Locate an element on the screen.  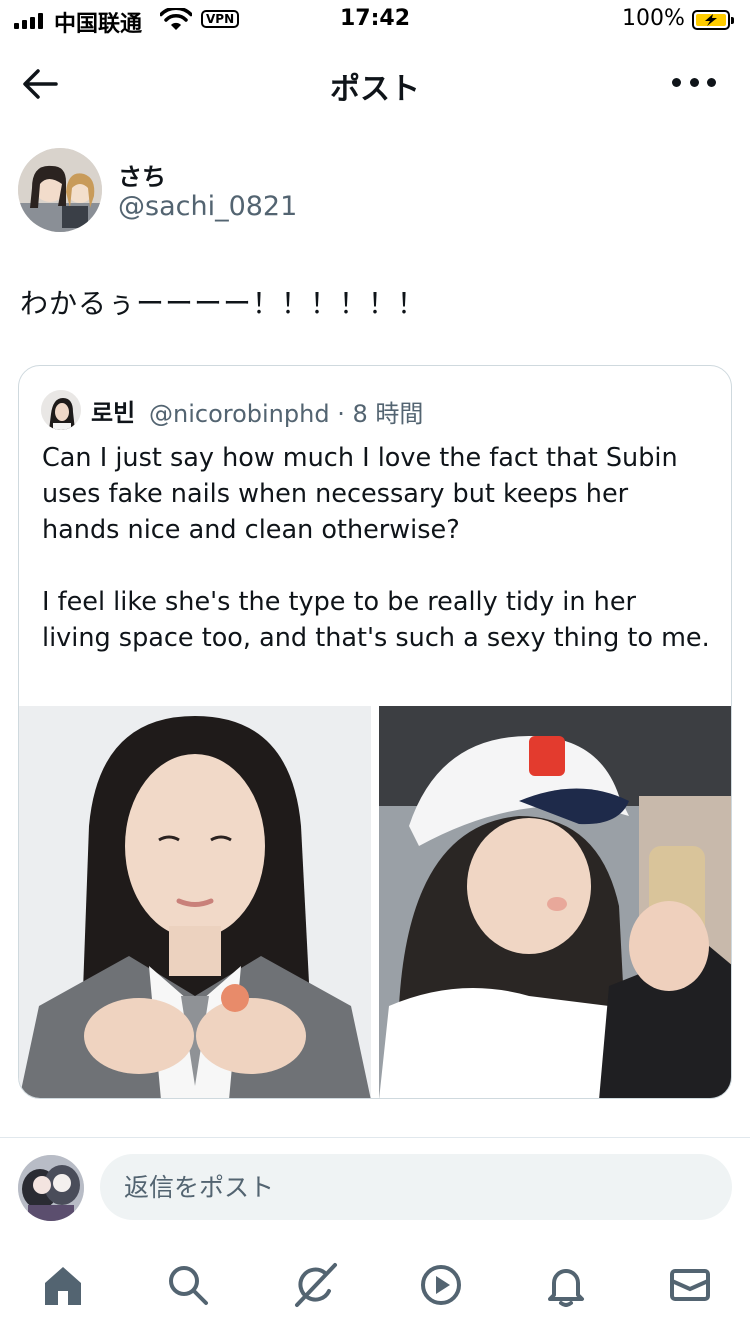
tab-notifications is located at coordinates (566, 1285).